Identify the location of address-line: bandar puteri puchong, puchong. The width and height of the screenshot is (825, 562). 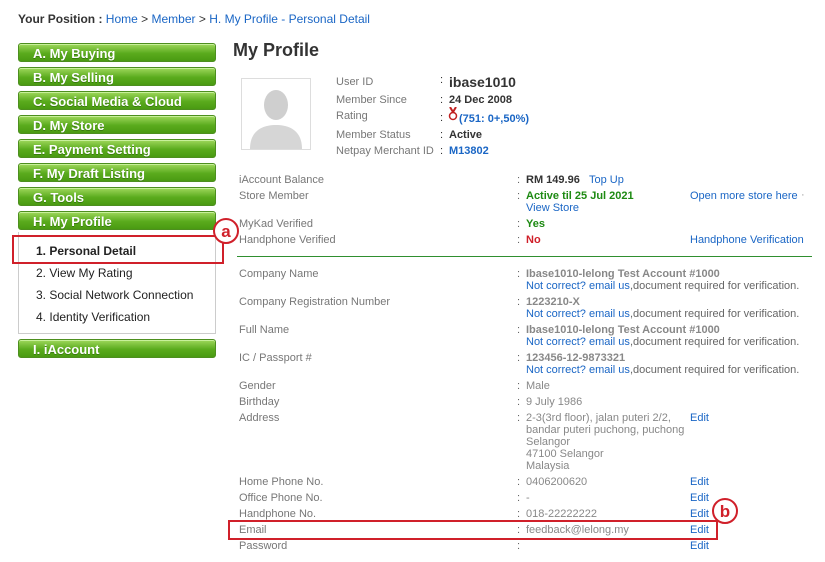
(605, 430).